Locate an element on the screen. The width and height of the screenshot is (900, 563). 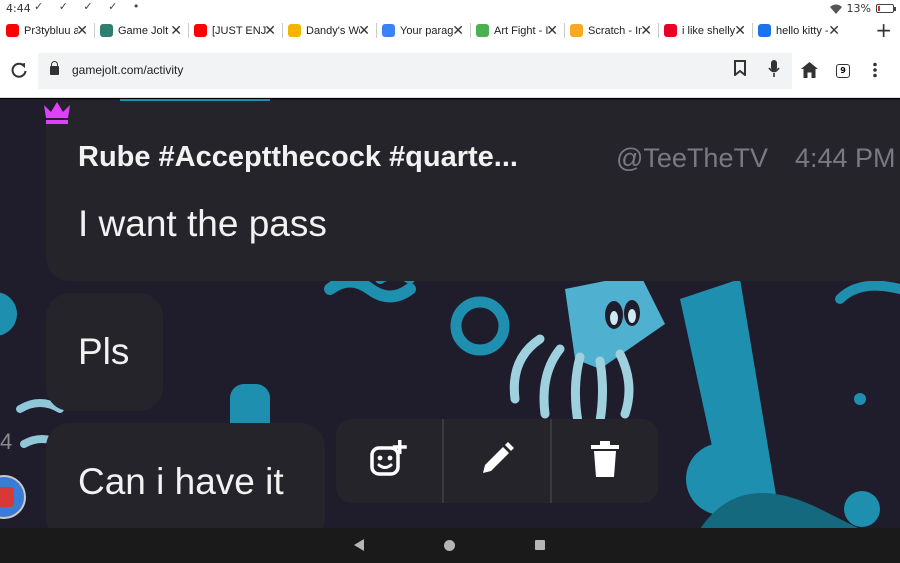
fandom-icon is located at coordinates (294, 30).